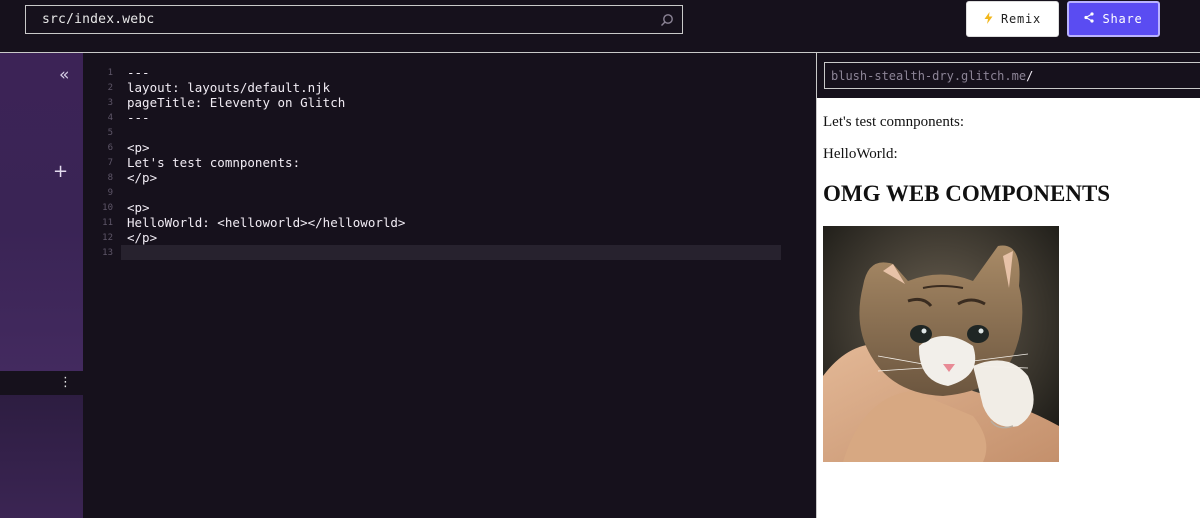  Describe the element at coordinates (64, 75) in the screenshot. I see `double-chevron-left-icon: «` at that location.